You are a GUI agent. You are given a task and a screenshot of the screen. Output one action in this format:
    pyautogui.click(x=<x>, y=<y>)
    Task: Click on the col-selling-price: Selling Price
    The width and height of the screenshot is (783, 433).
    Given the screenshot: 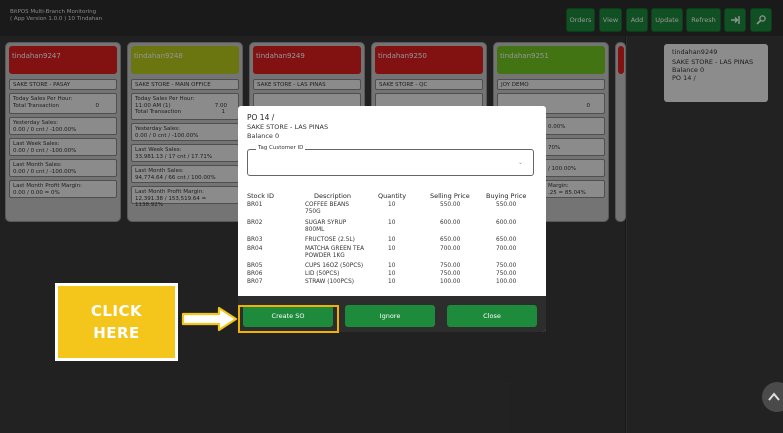 What is the action you would take?
    pyautogui.click(x=450, y=196)
    